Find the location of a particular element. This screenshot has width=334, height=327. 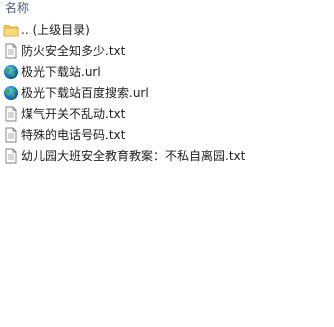

column-header-name: 名称 is located at coordinates (167, 9).